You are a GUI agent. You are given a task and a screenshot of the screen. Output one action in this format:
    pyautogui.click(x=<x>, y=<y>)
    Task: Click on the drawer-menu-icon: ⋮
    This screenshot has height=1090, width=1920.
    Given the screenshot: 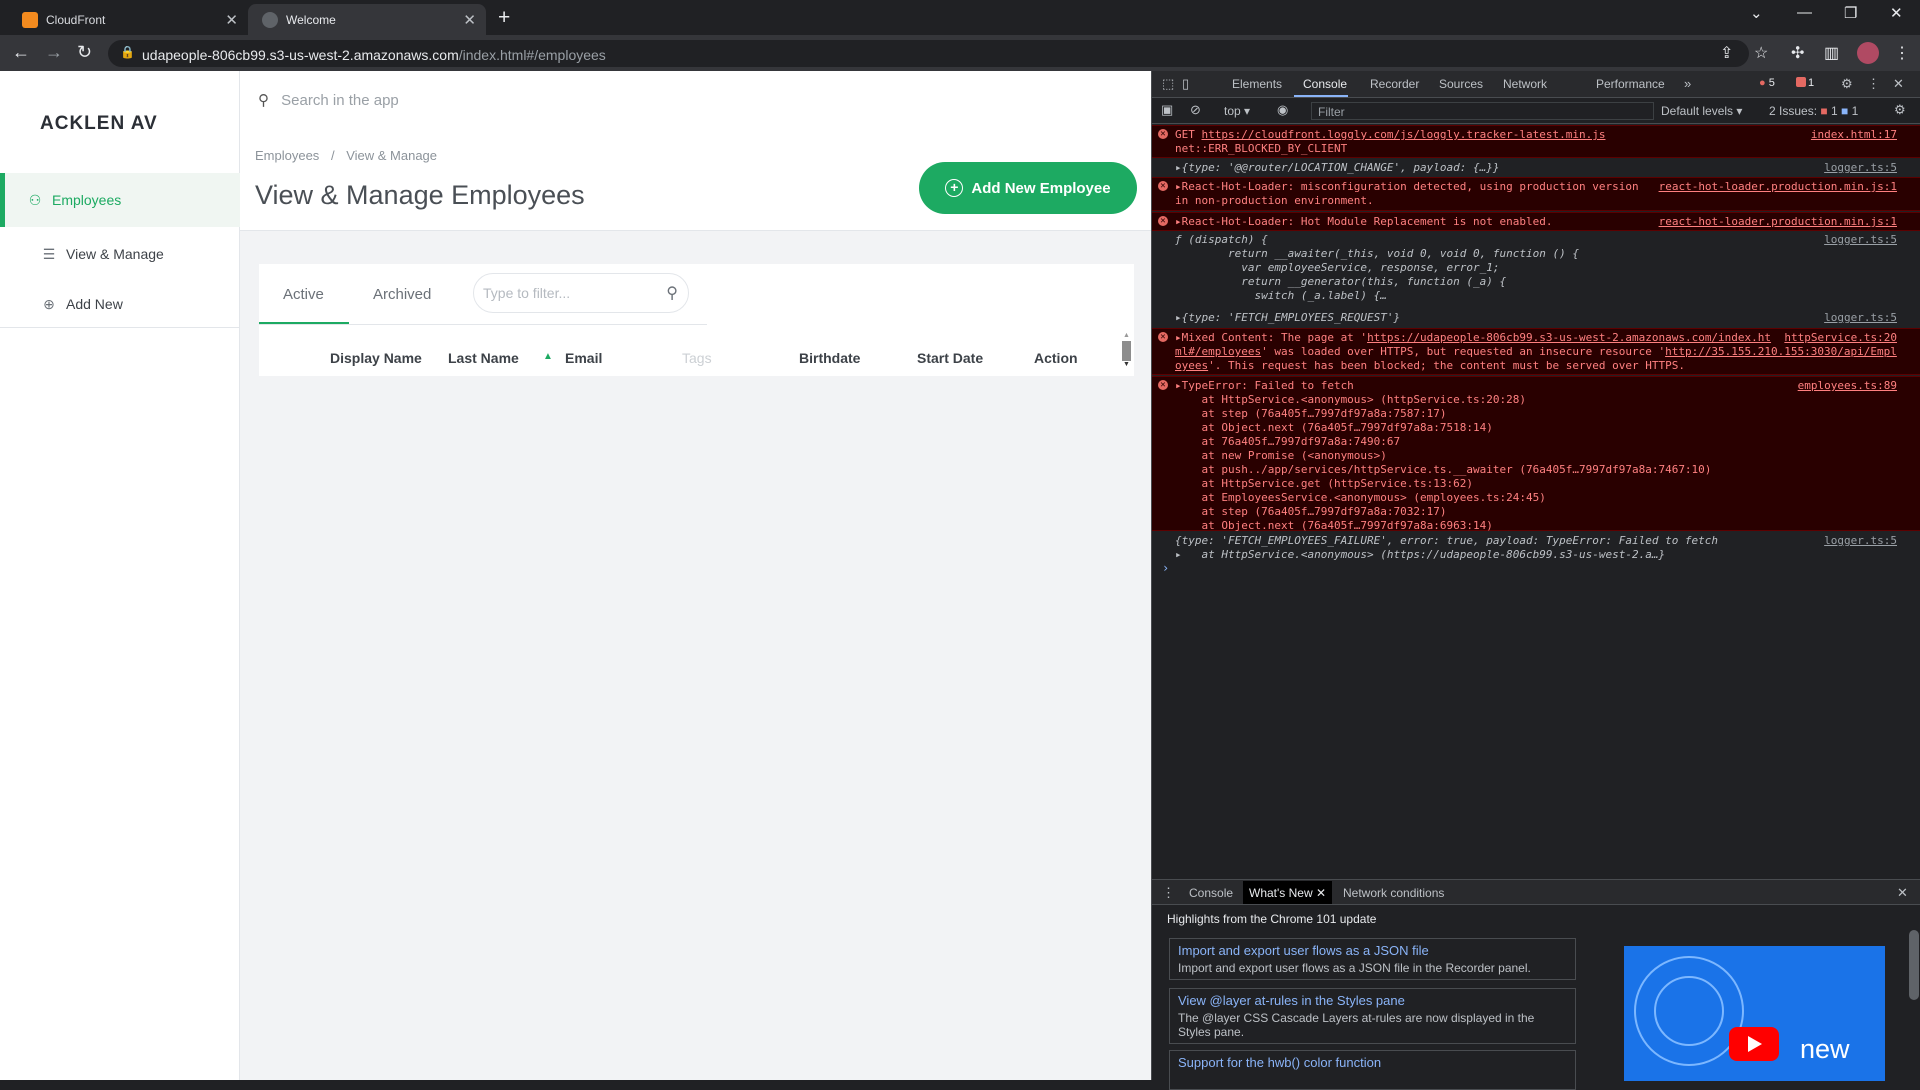 What is the action you would take?
    pyautogui.click(x=1168, y=893)
    